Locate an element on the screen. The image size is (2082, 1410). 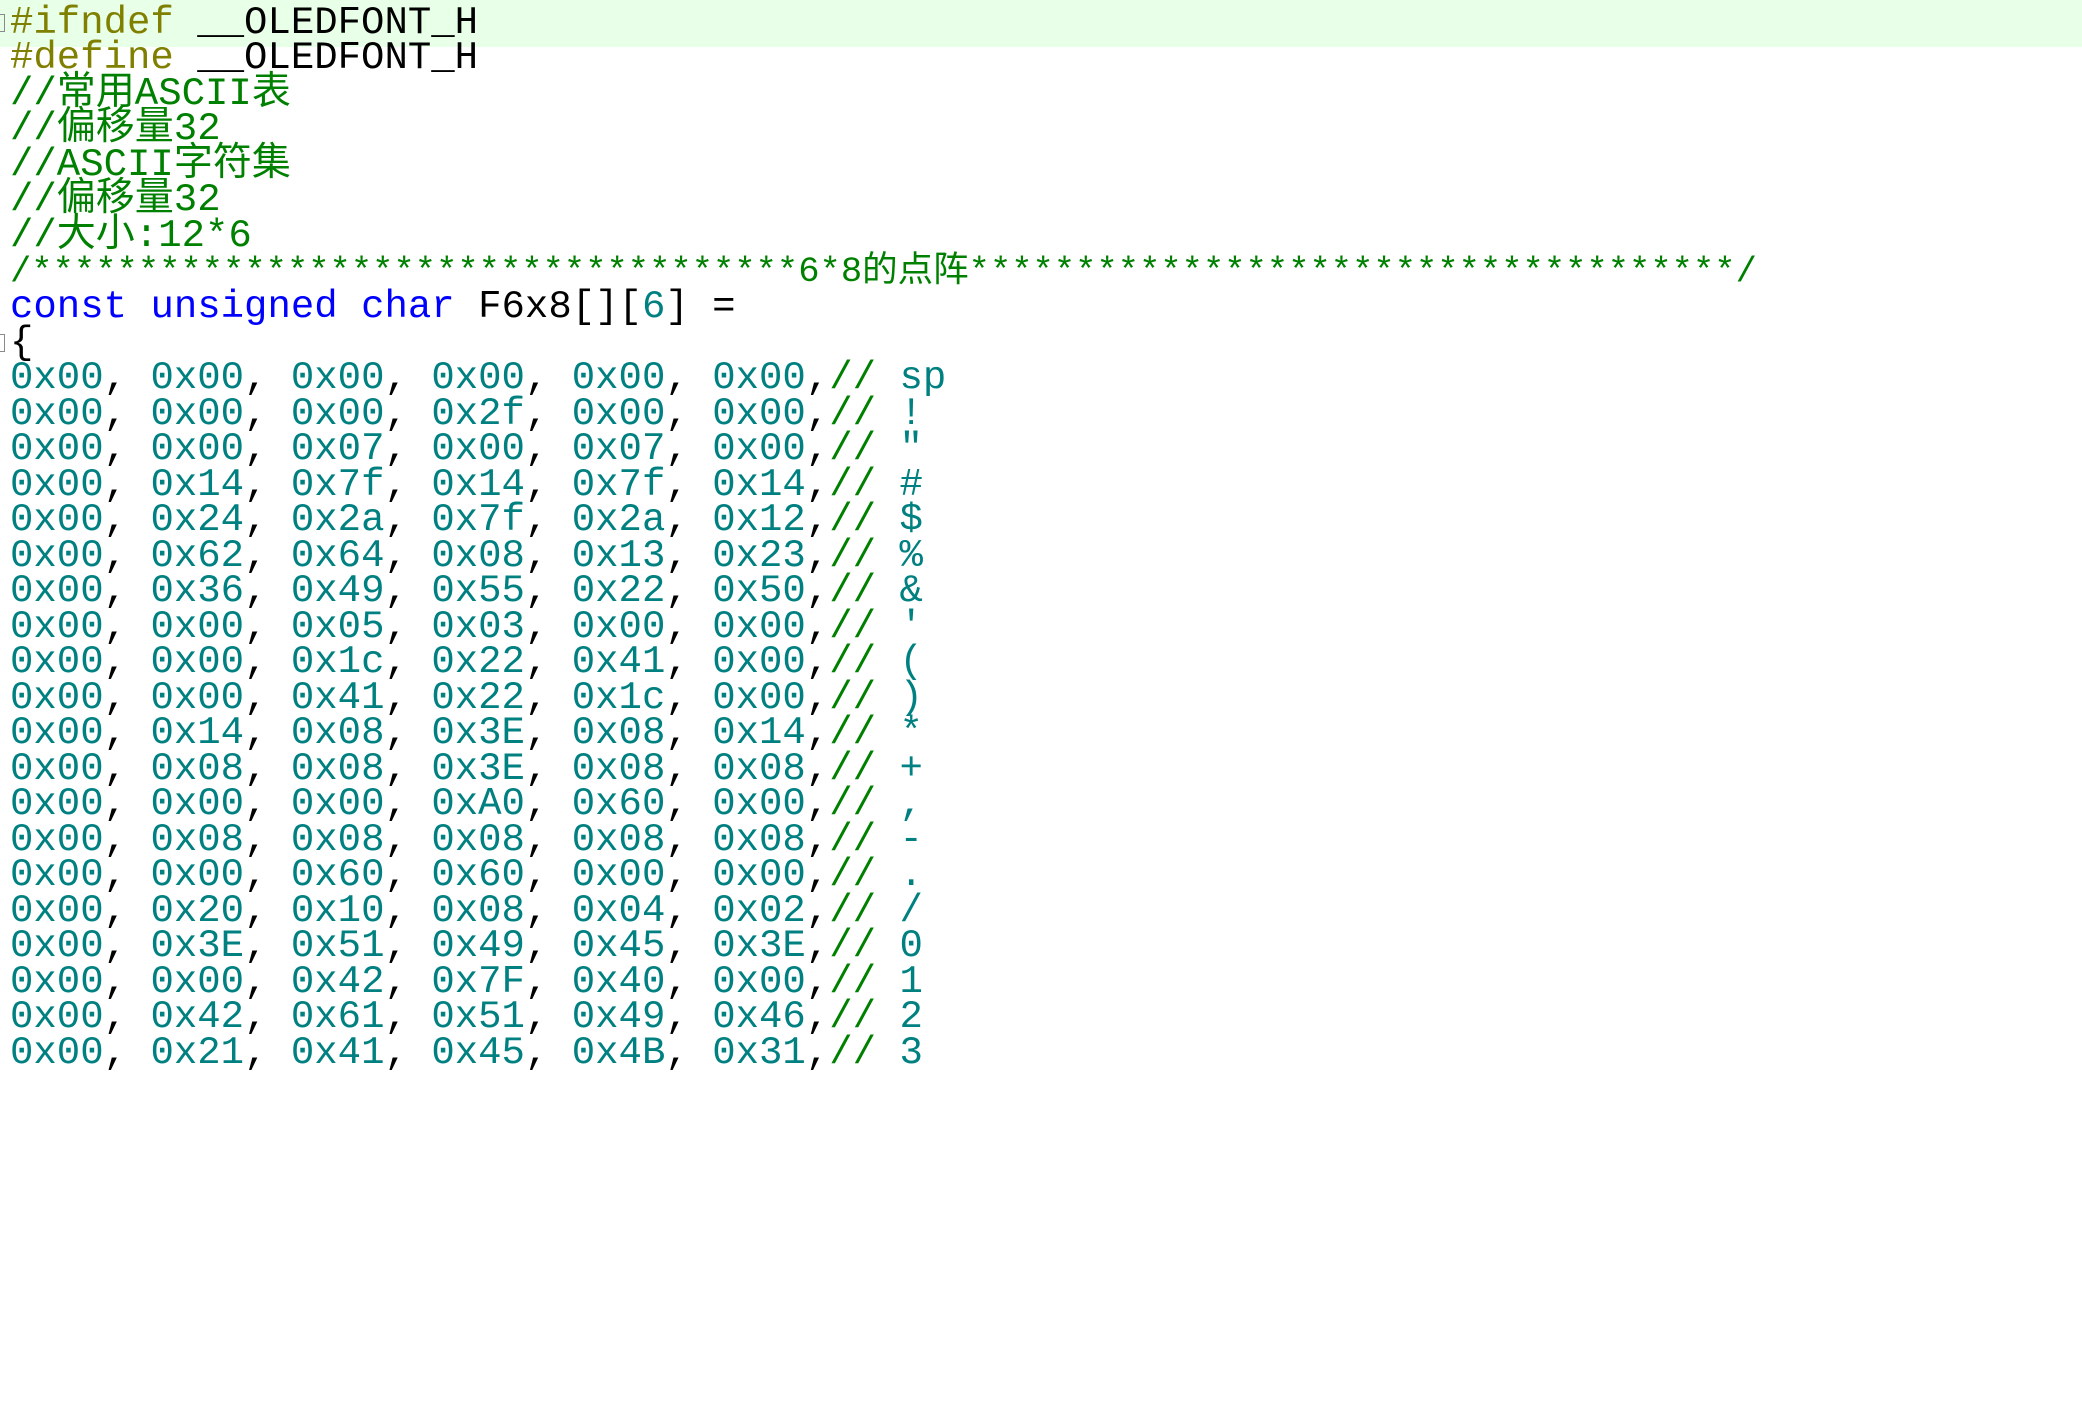
hex-byte: 0x4B is located at coordinates (618, 1052).